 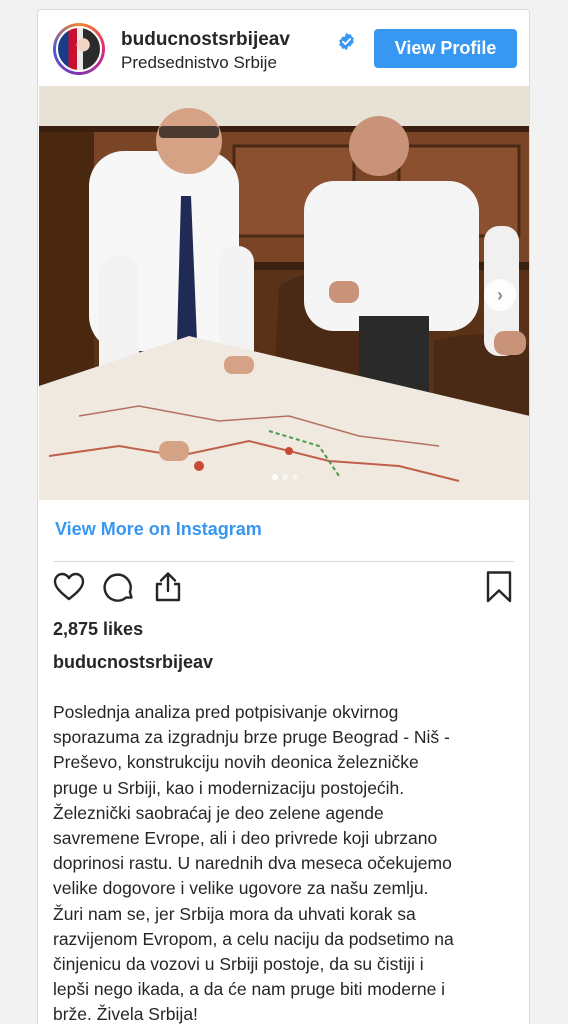 What do you see at coordinates (69, 587) in the screenshot?
I see `heart-icon` at bounding box center [69, 587].